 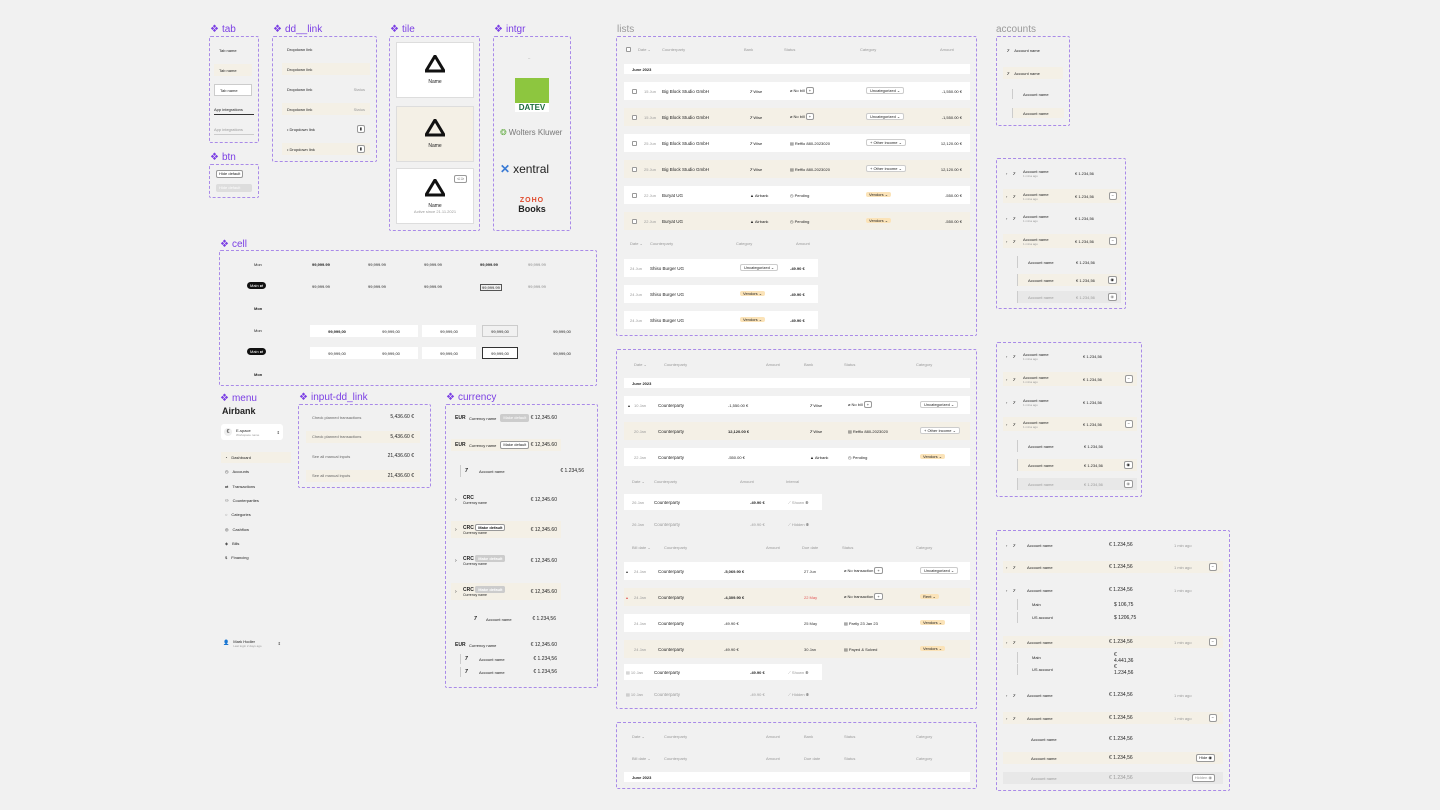 I want to click on tab-item-active: Tab name, so click(x=233, y=90).